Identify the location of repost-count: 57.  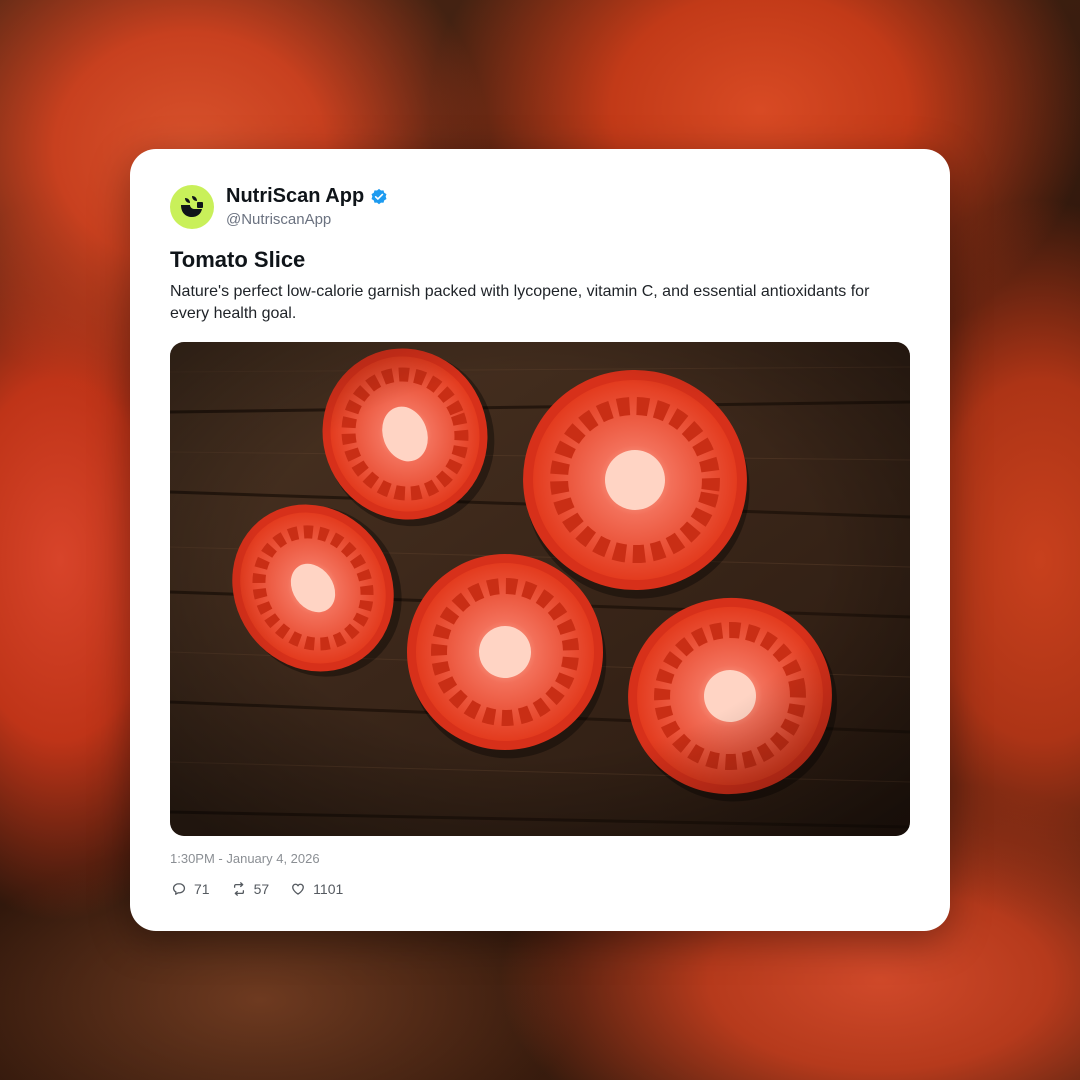
(261, 889).